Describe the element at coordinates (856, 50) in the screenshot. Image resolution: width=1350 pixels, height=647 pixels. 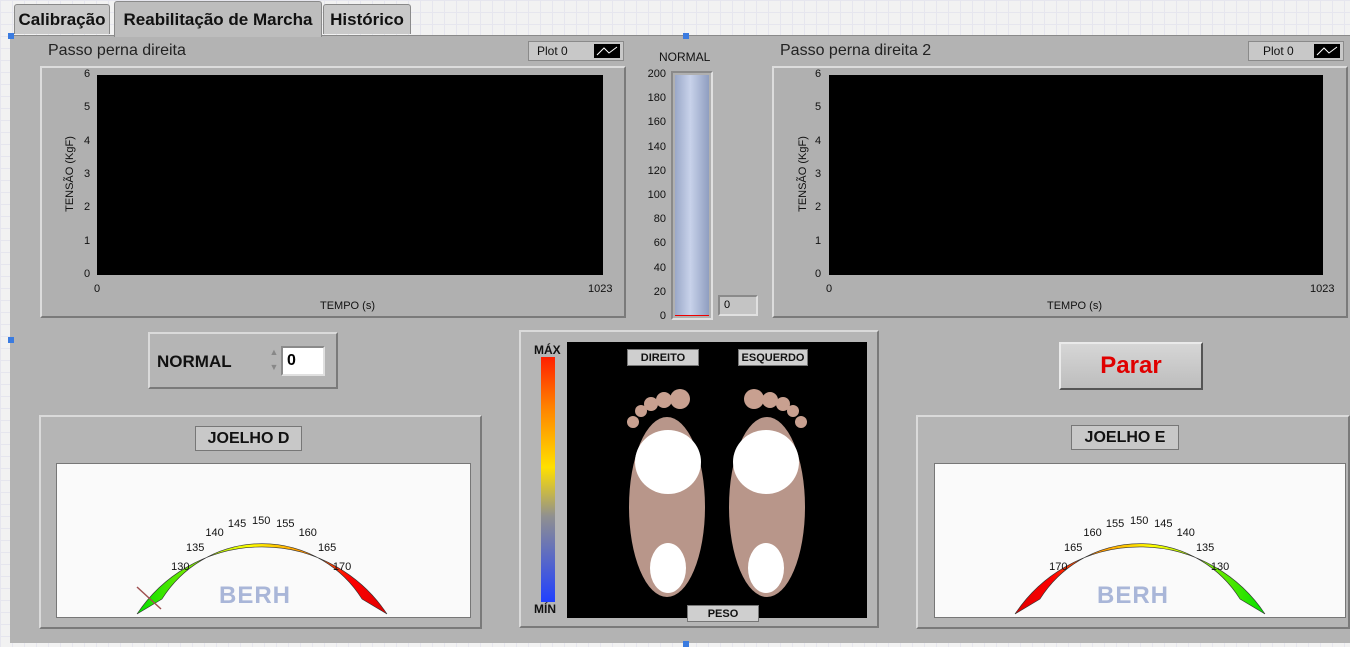
I see `chart-title: Passo perna direita 2` at that location.